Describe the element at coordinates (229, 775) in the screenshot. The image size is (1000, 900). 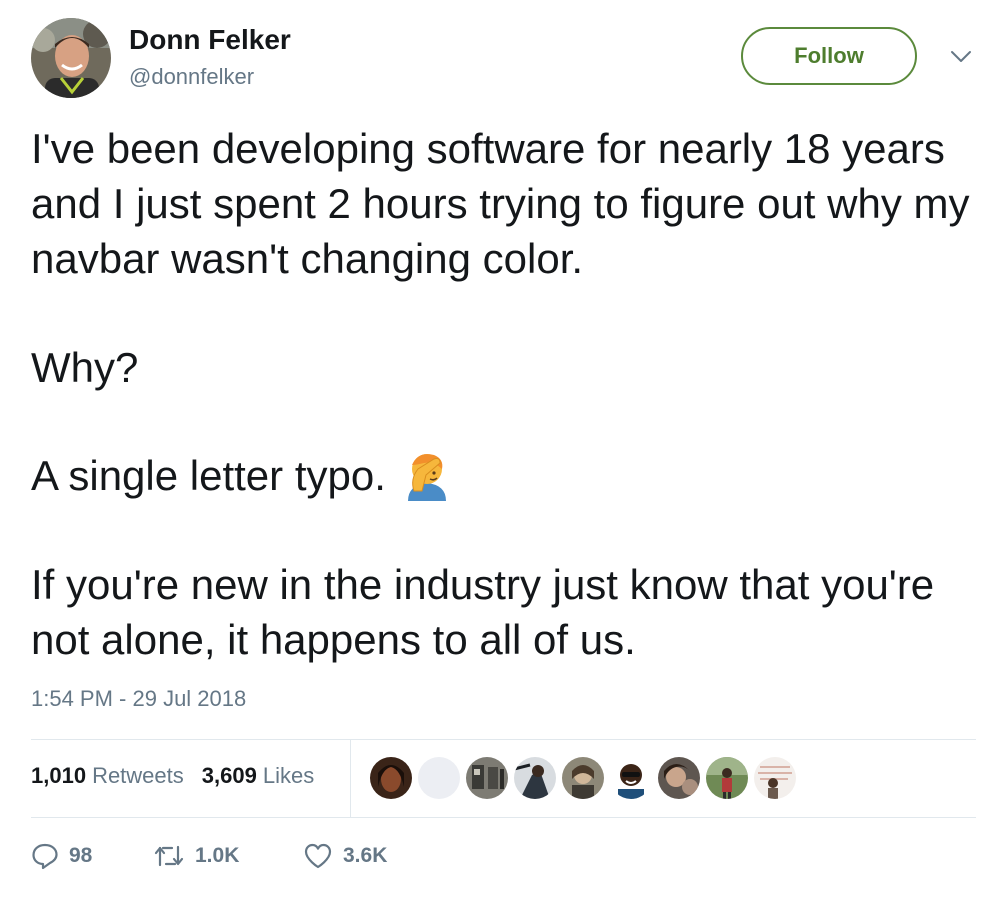
I see `likes-count: 3,609` at that location.